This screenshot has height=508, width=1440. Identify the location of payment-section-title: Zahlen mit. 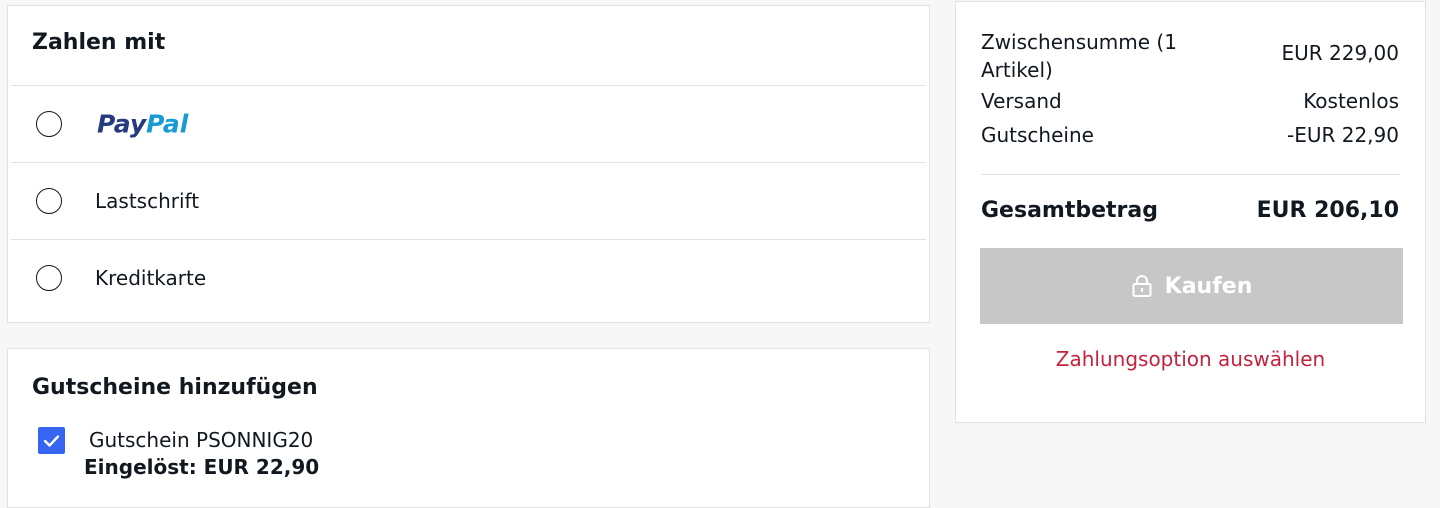
(99, 42).